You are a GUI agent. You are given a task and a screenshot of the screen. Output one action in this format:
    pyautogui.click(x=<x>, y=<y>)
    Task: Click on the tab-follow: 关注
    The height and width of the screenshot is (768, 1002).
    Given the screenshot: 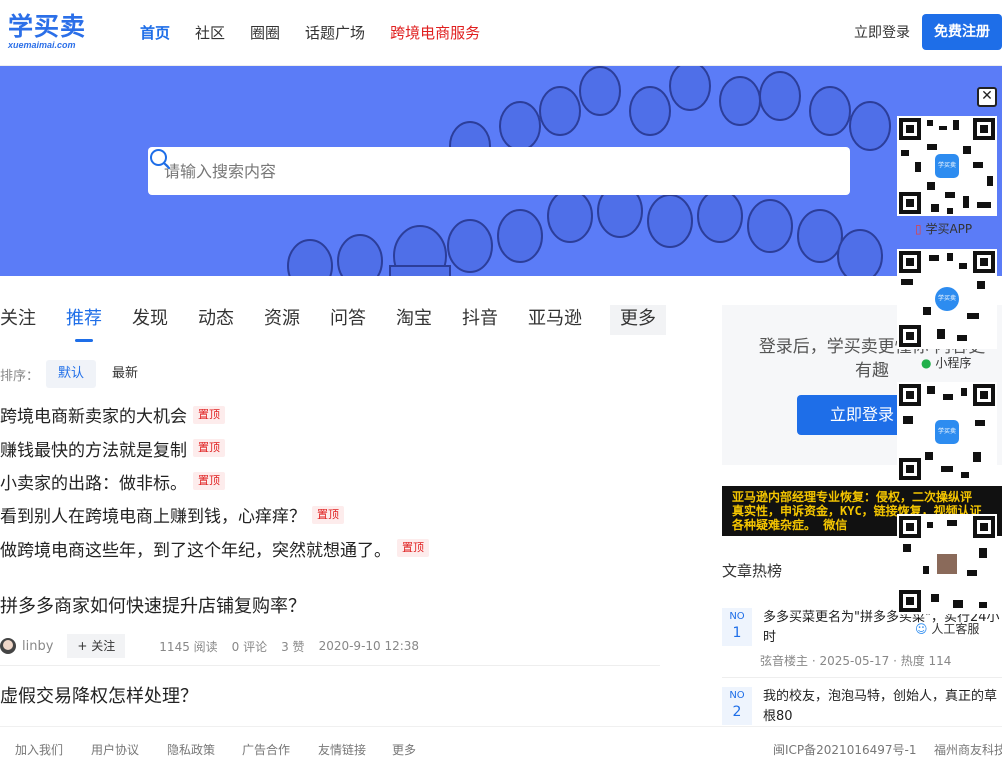 What is the action you would take?
    pyautogui.click(x=18, y=320)
    